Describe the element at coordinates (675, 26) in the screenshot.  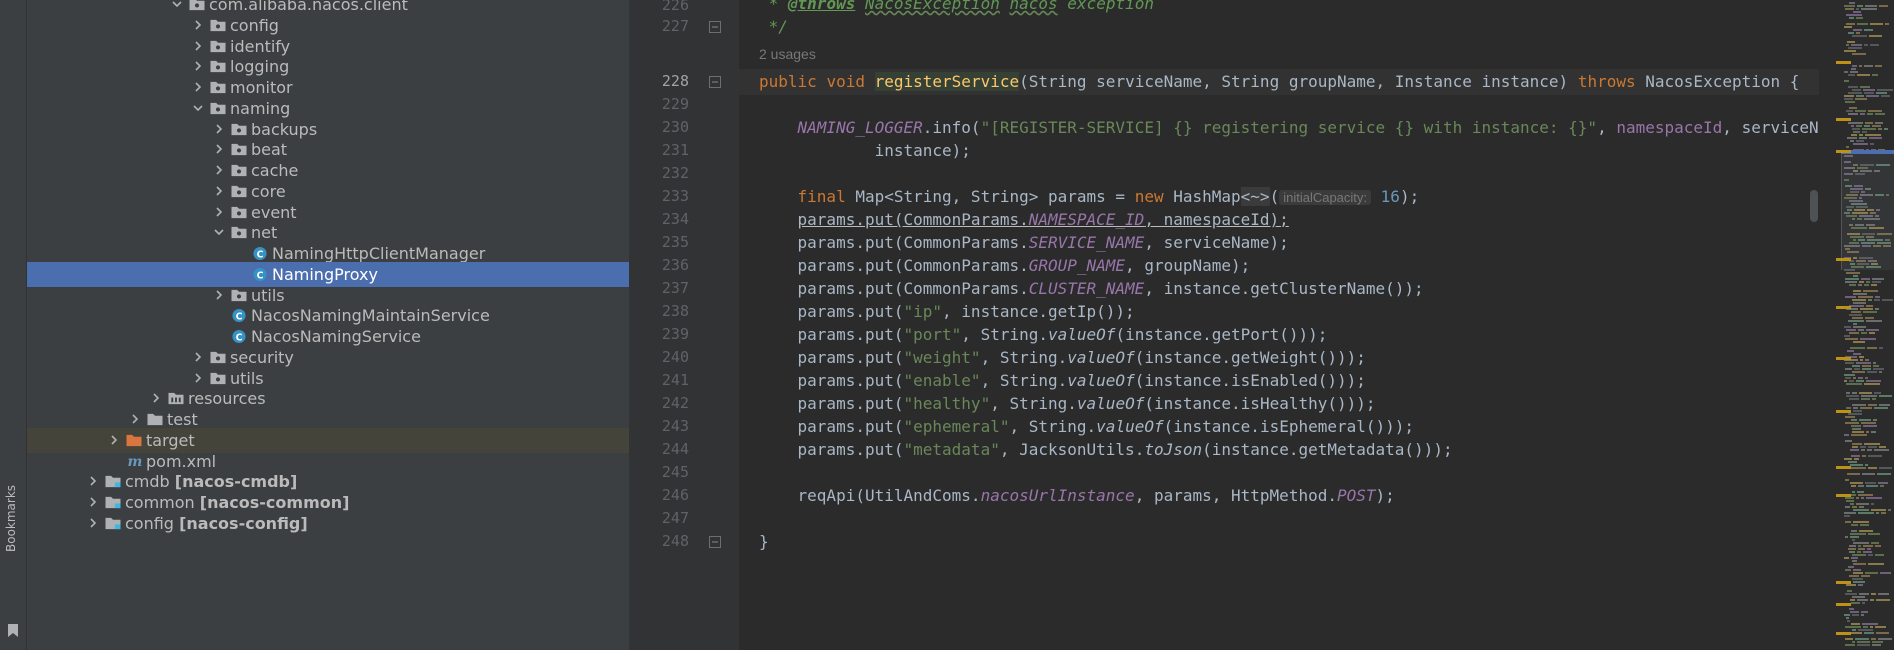
I see `line-number: 227` at that location.